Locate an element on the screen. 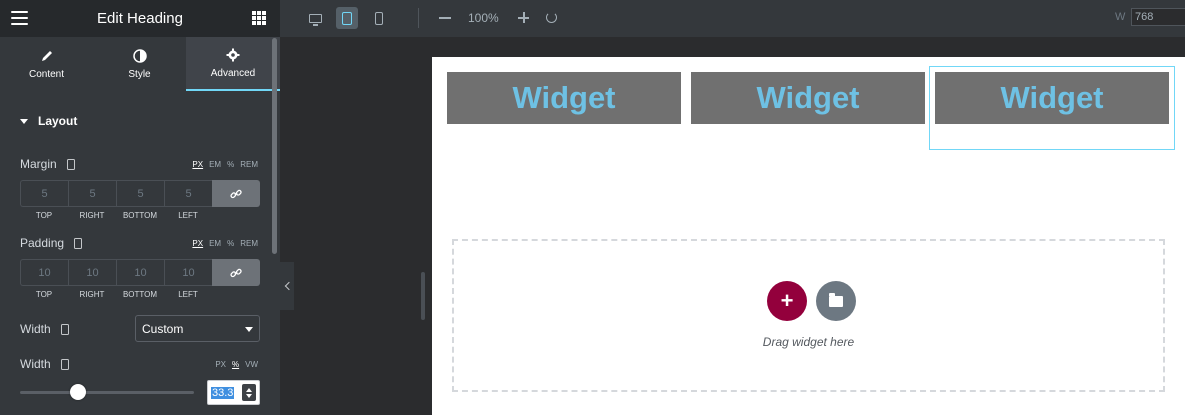 The width and height of the screenshot is (1185, 415). tablet-icon is located at coordinates (347, 18).